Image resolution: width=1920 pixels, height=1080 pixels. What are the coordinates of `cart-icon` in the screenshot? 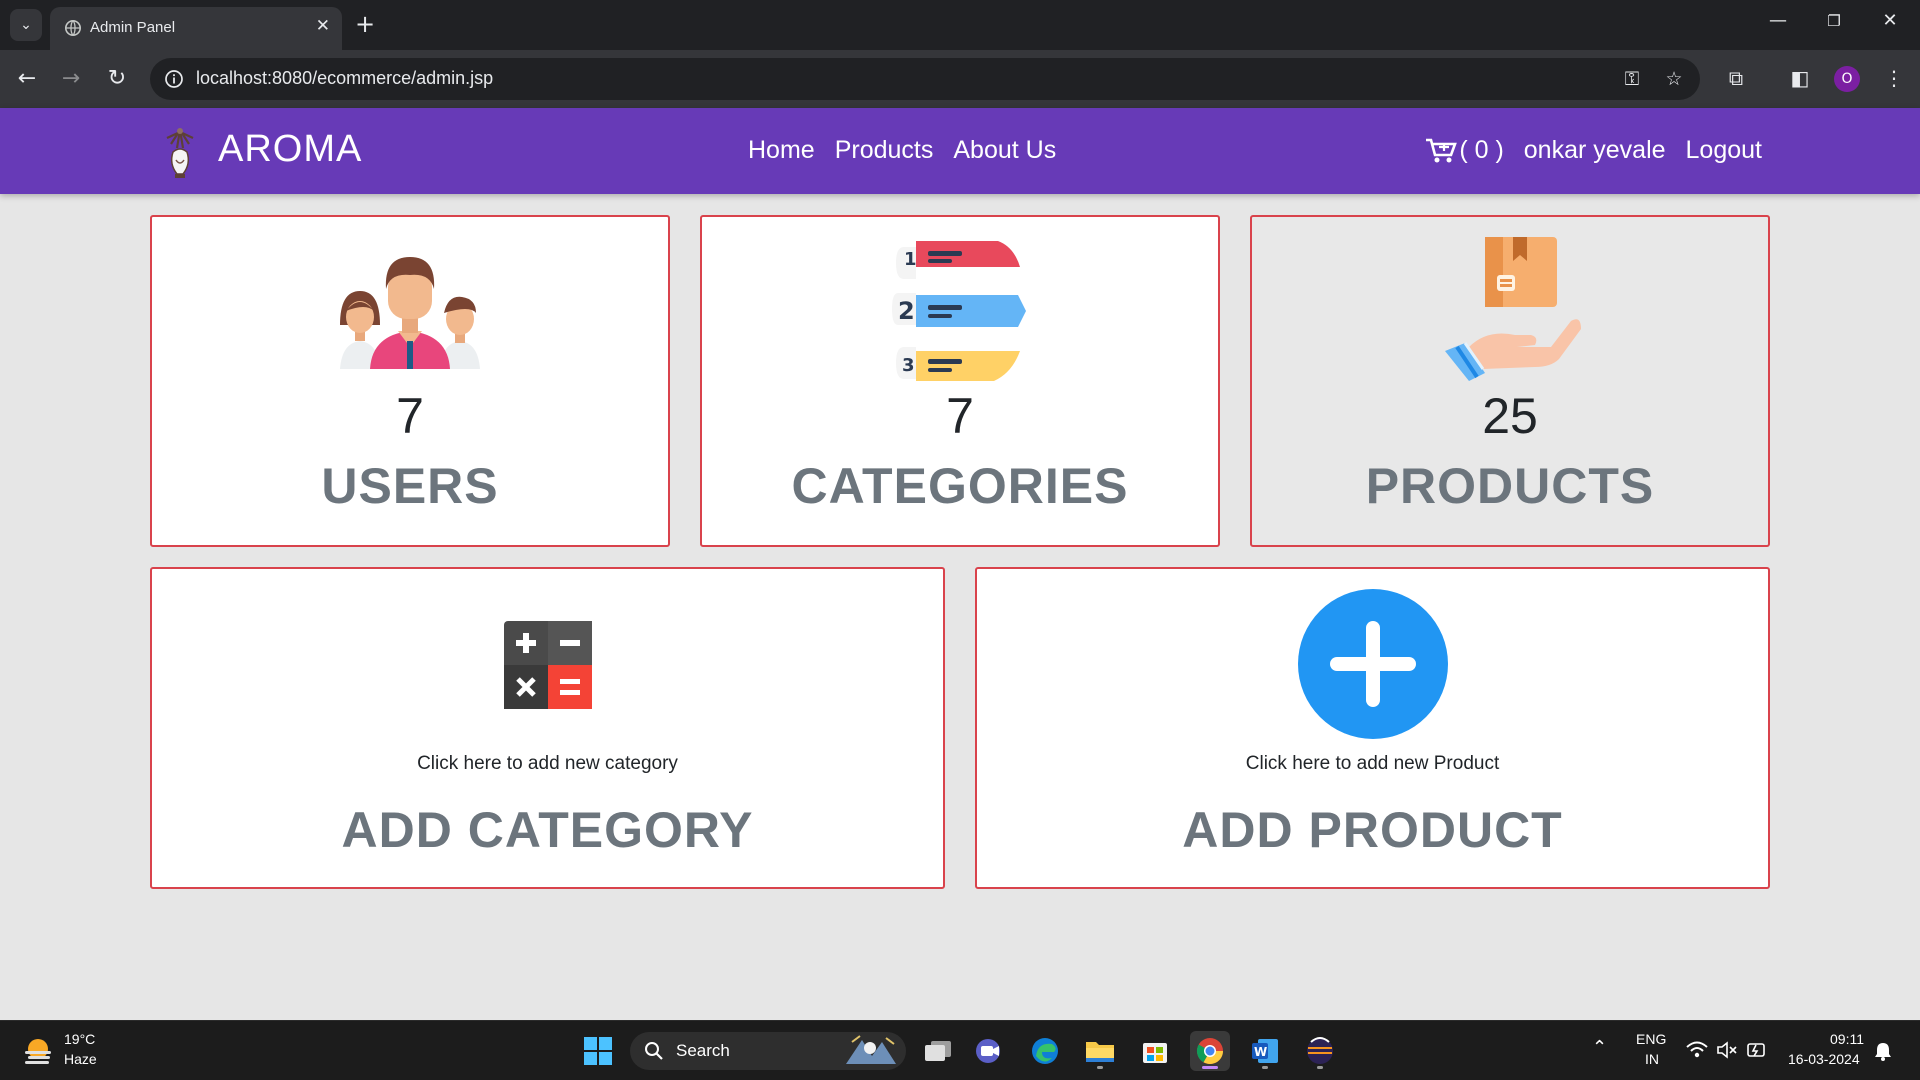 It's located at (1442, 150).